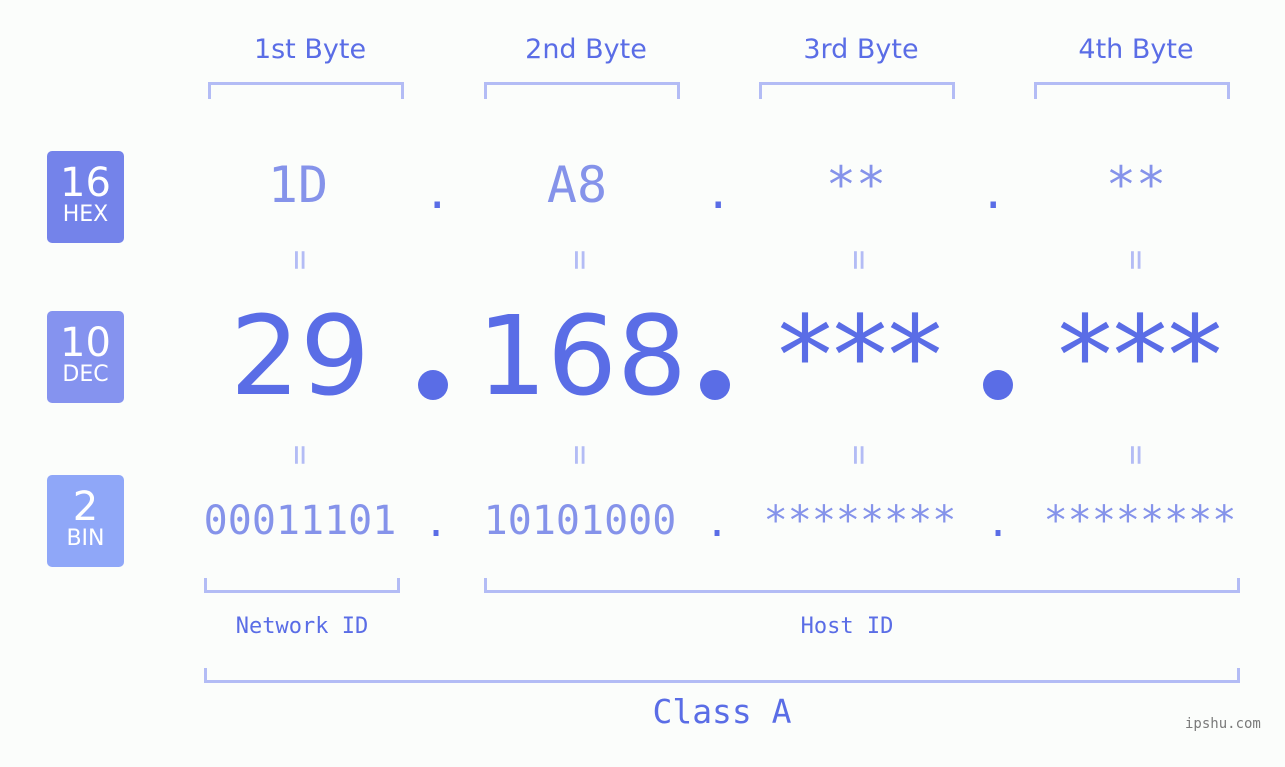 This screenshot has height=767, width=1285. What do you see at coordinates (85, 343) in the screenshot?
I see `dec-badge-number: 10` at bounding box center [85, 343].